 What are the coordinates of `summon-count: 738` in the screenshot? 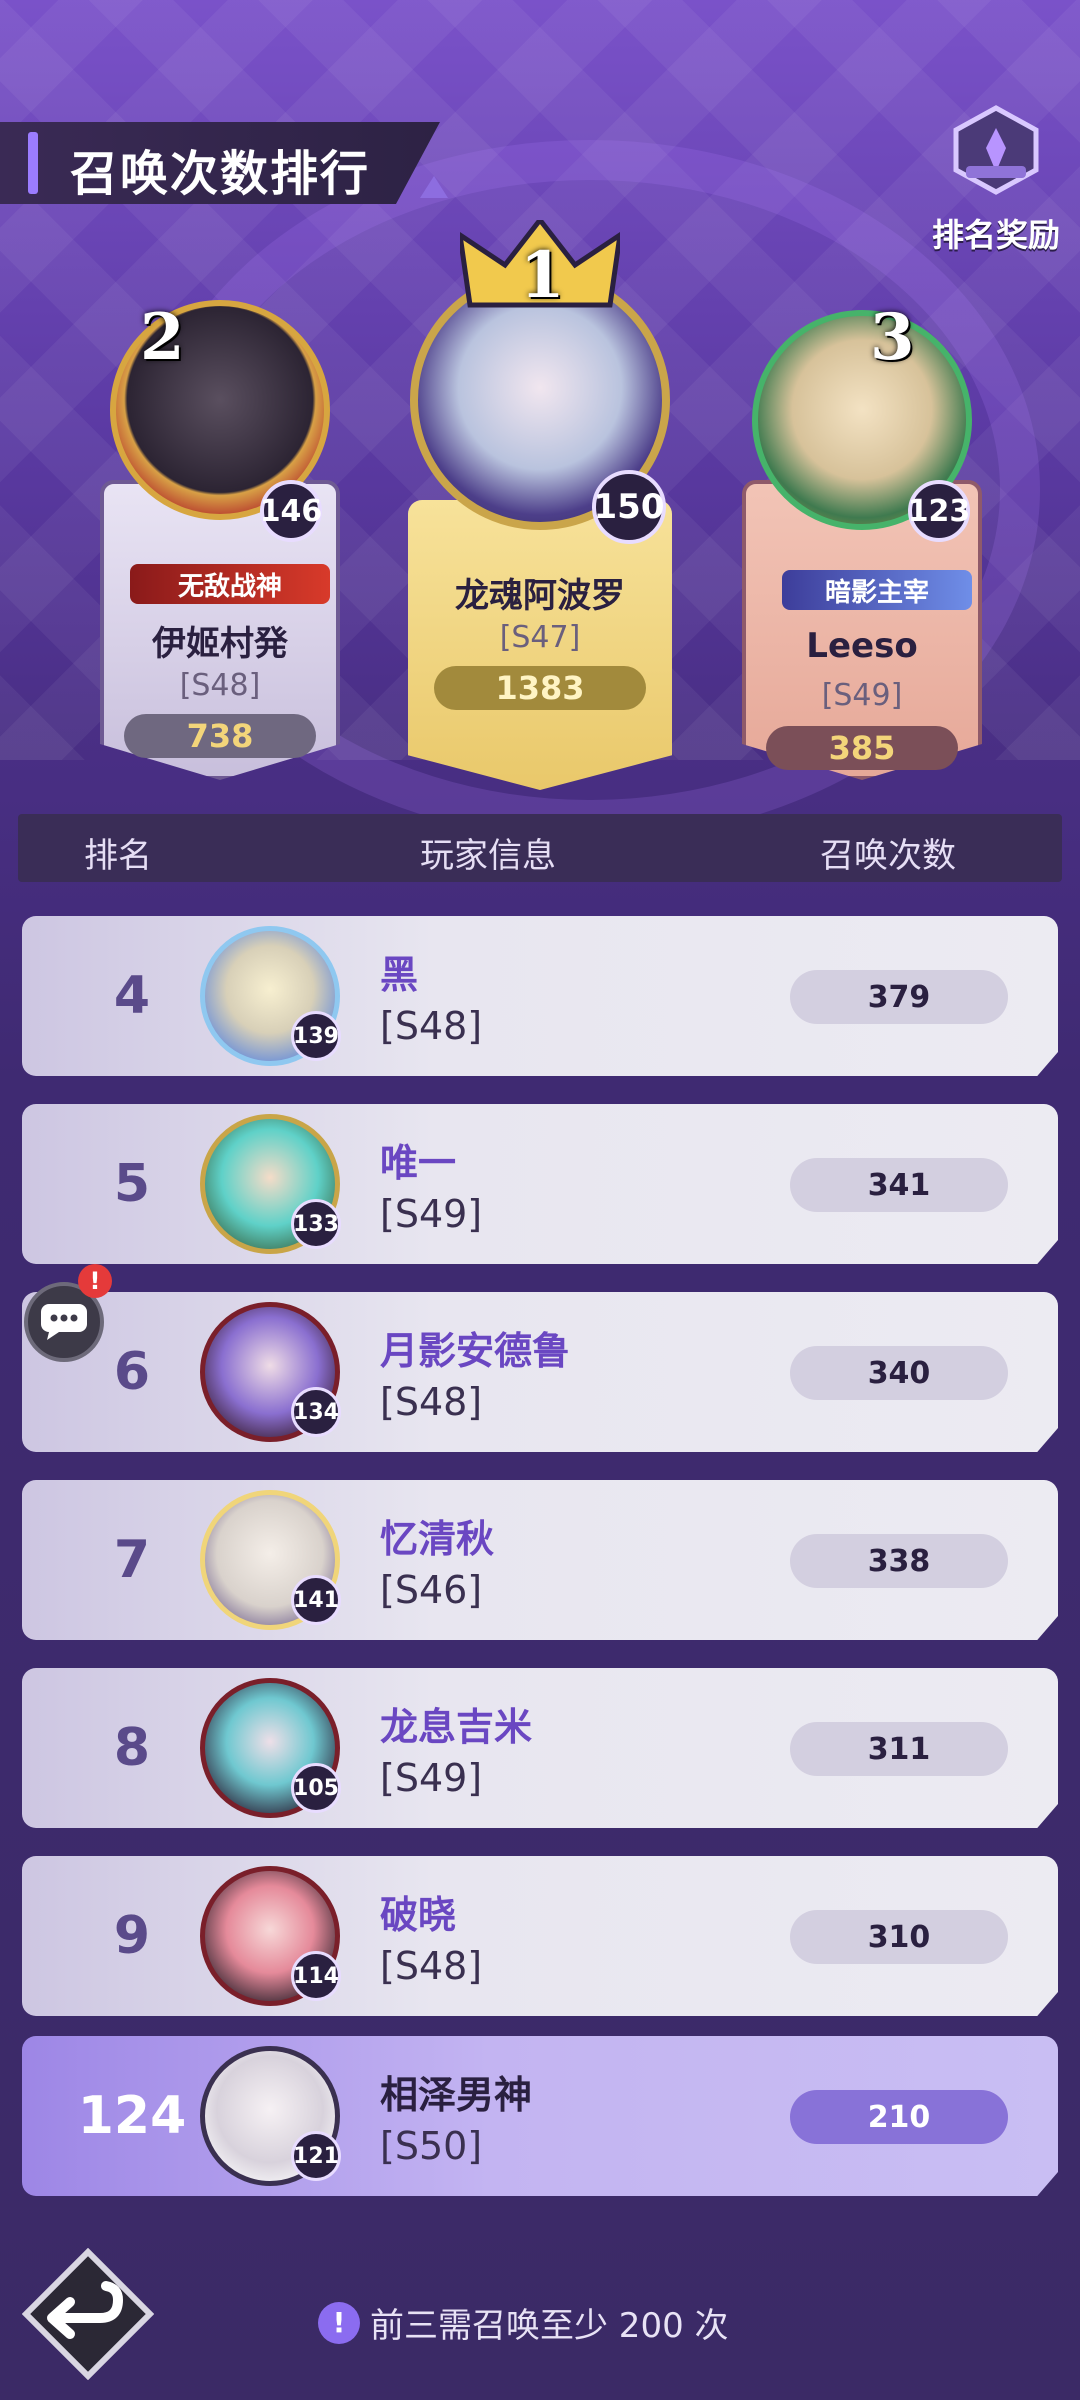 It's located at (220, 736).